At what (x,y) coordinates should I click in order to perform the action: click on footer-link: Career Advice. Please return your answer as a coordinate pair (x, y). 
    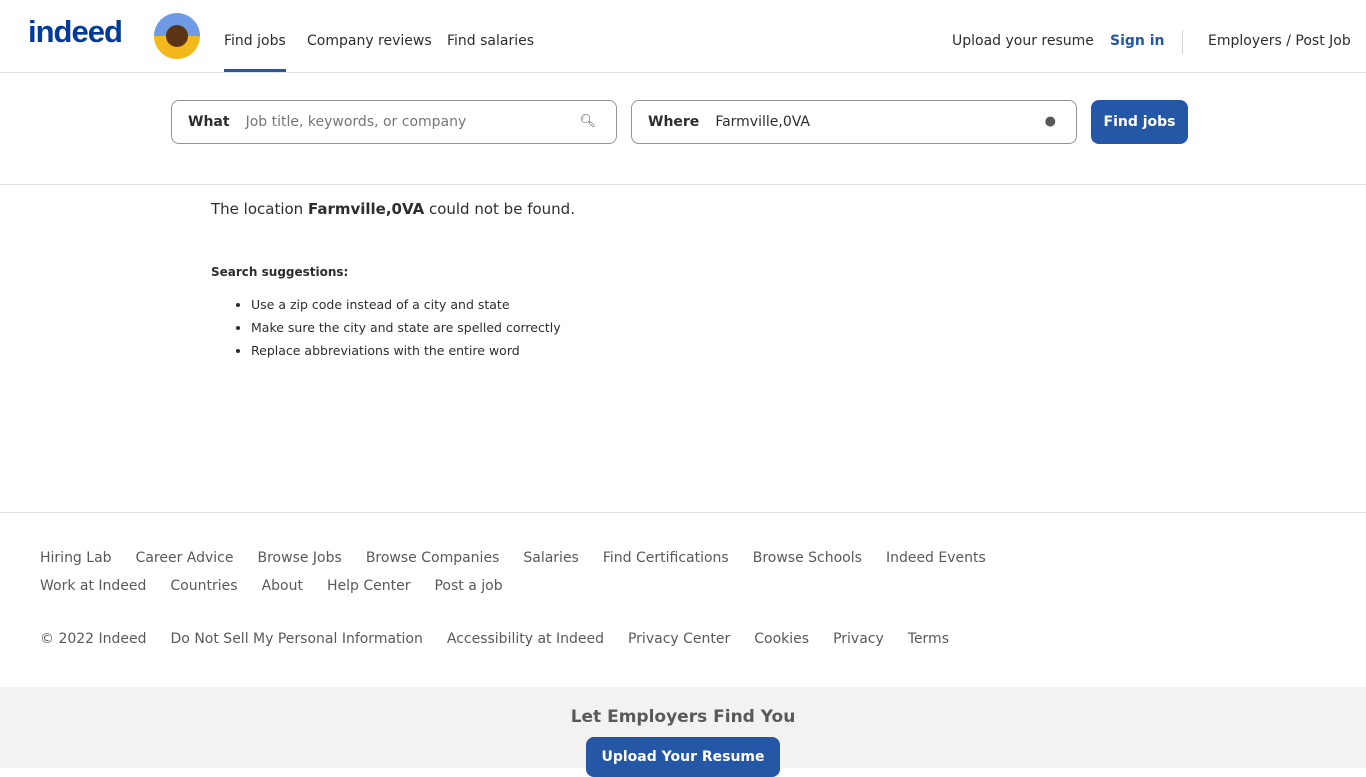
    Looking at the image, I should click on (185, 558).